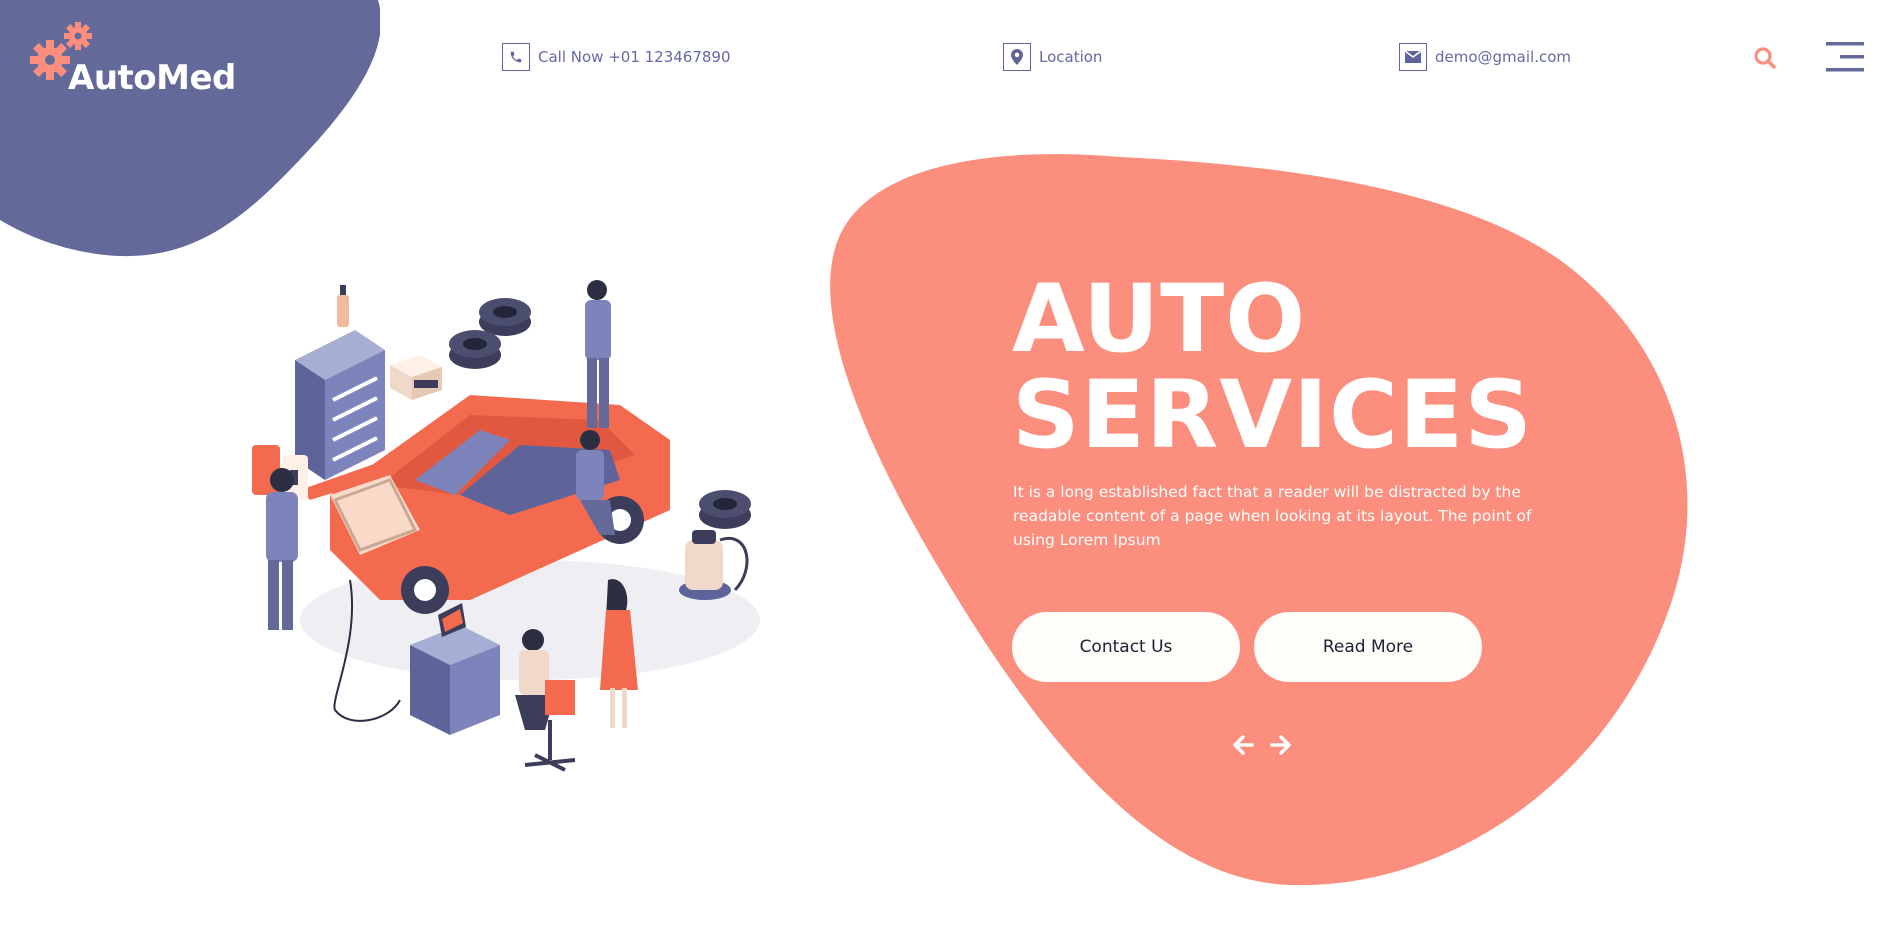  What do you see at coordinates (1243, 745) in the screenshot?
I see `arrow-left-icon` at bounding box center [1243, 745].